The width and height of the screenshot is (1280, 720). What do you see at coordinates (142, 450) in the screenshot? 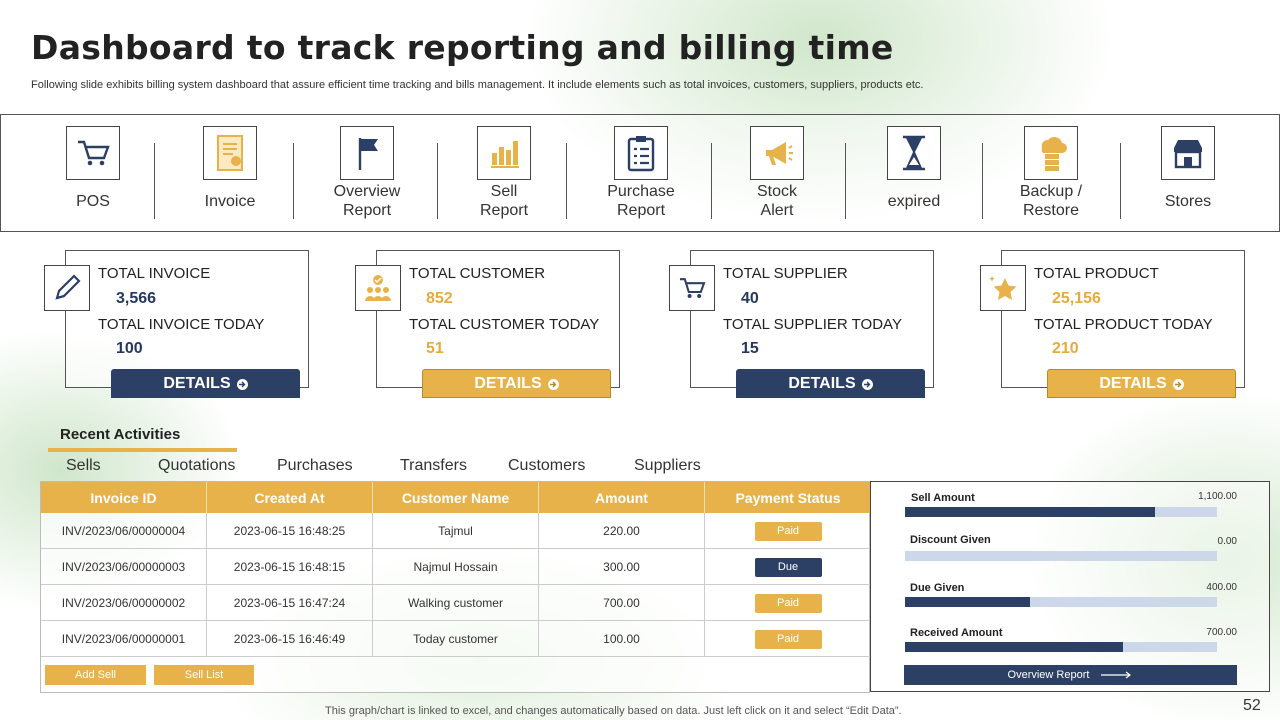
I see `active-tab-underline` at bounding box center [142, 450].